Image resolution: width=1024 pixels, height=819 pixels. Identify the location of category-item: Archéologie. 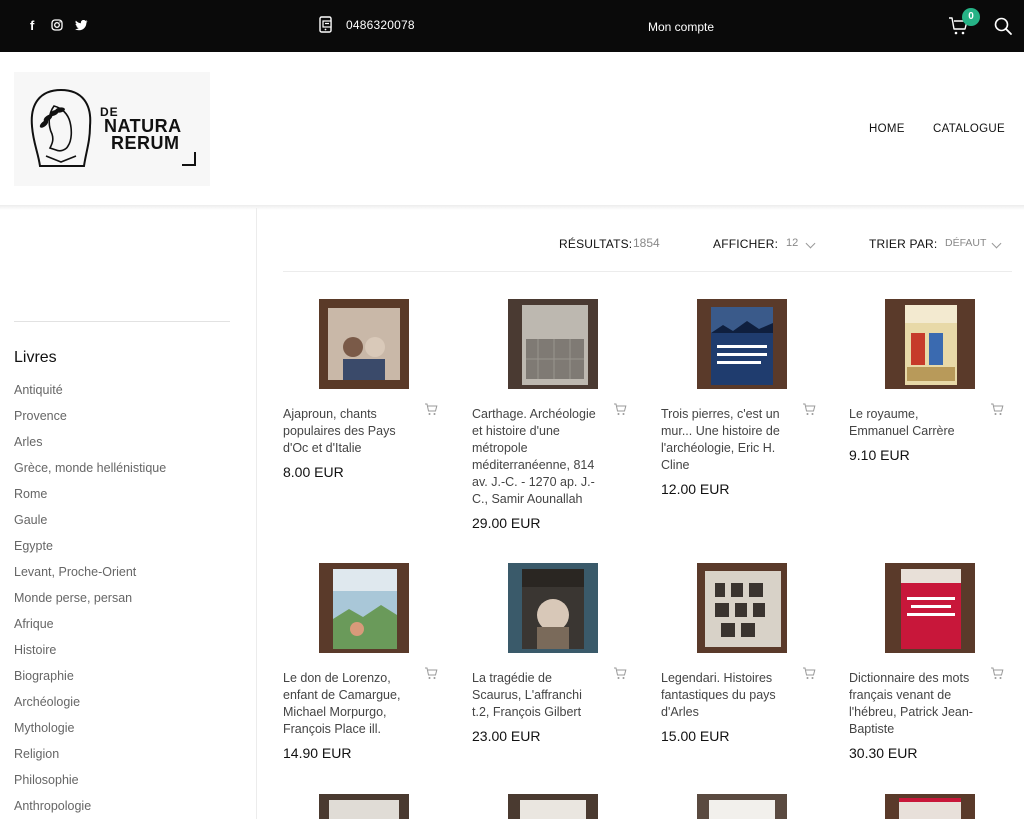
(90, 706).